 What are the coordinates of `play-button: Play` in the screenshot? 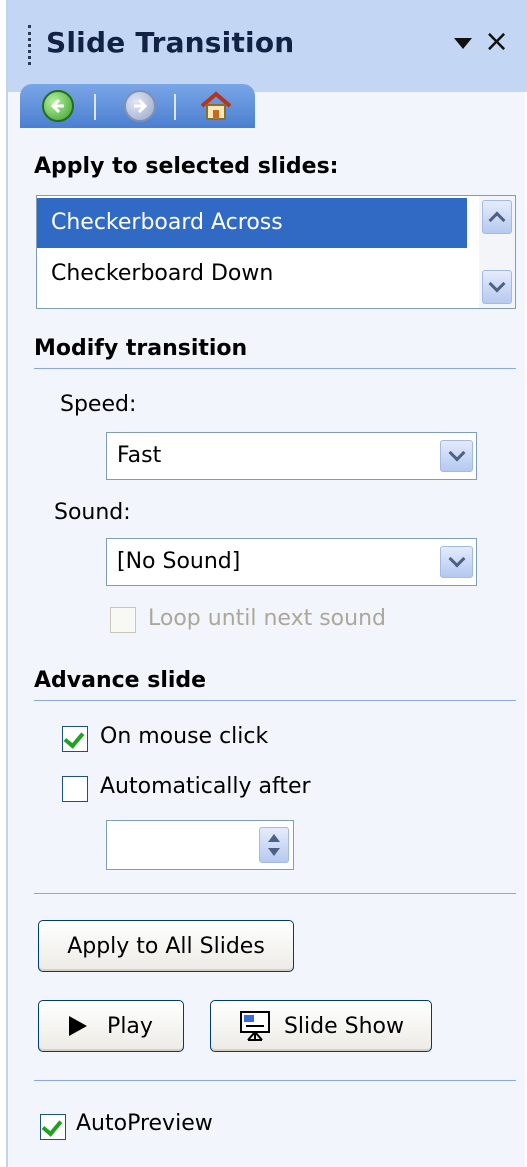 It's located at (111, 1026).